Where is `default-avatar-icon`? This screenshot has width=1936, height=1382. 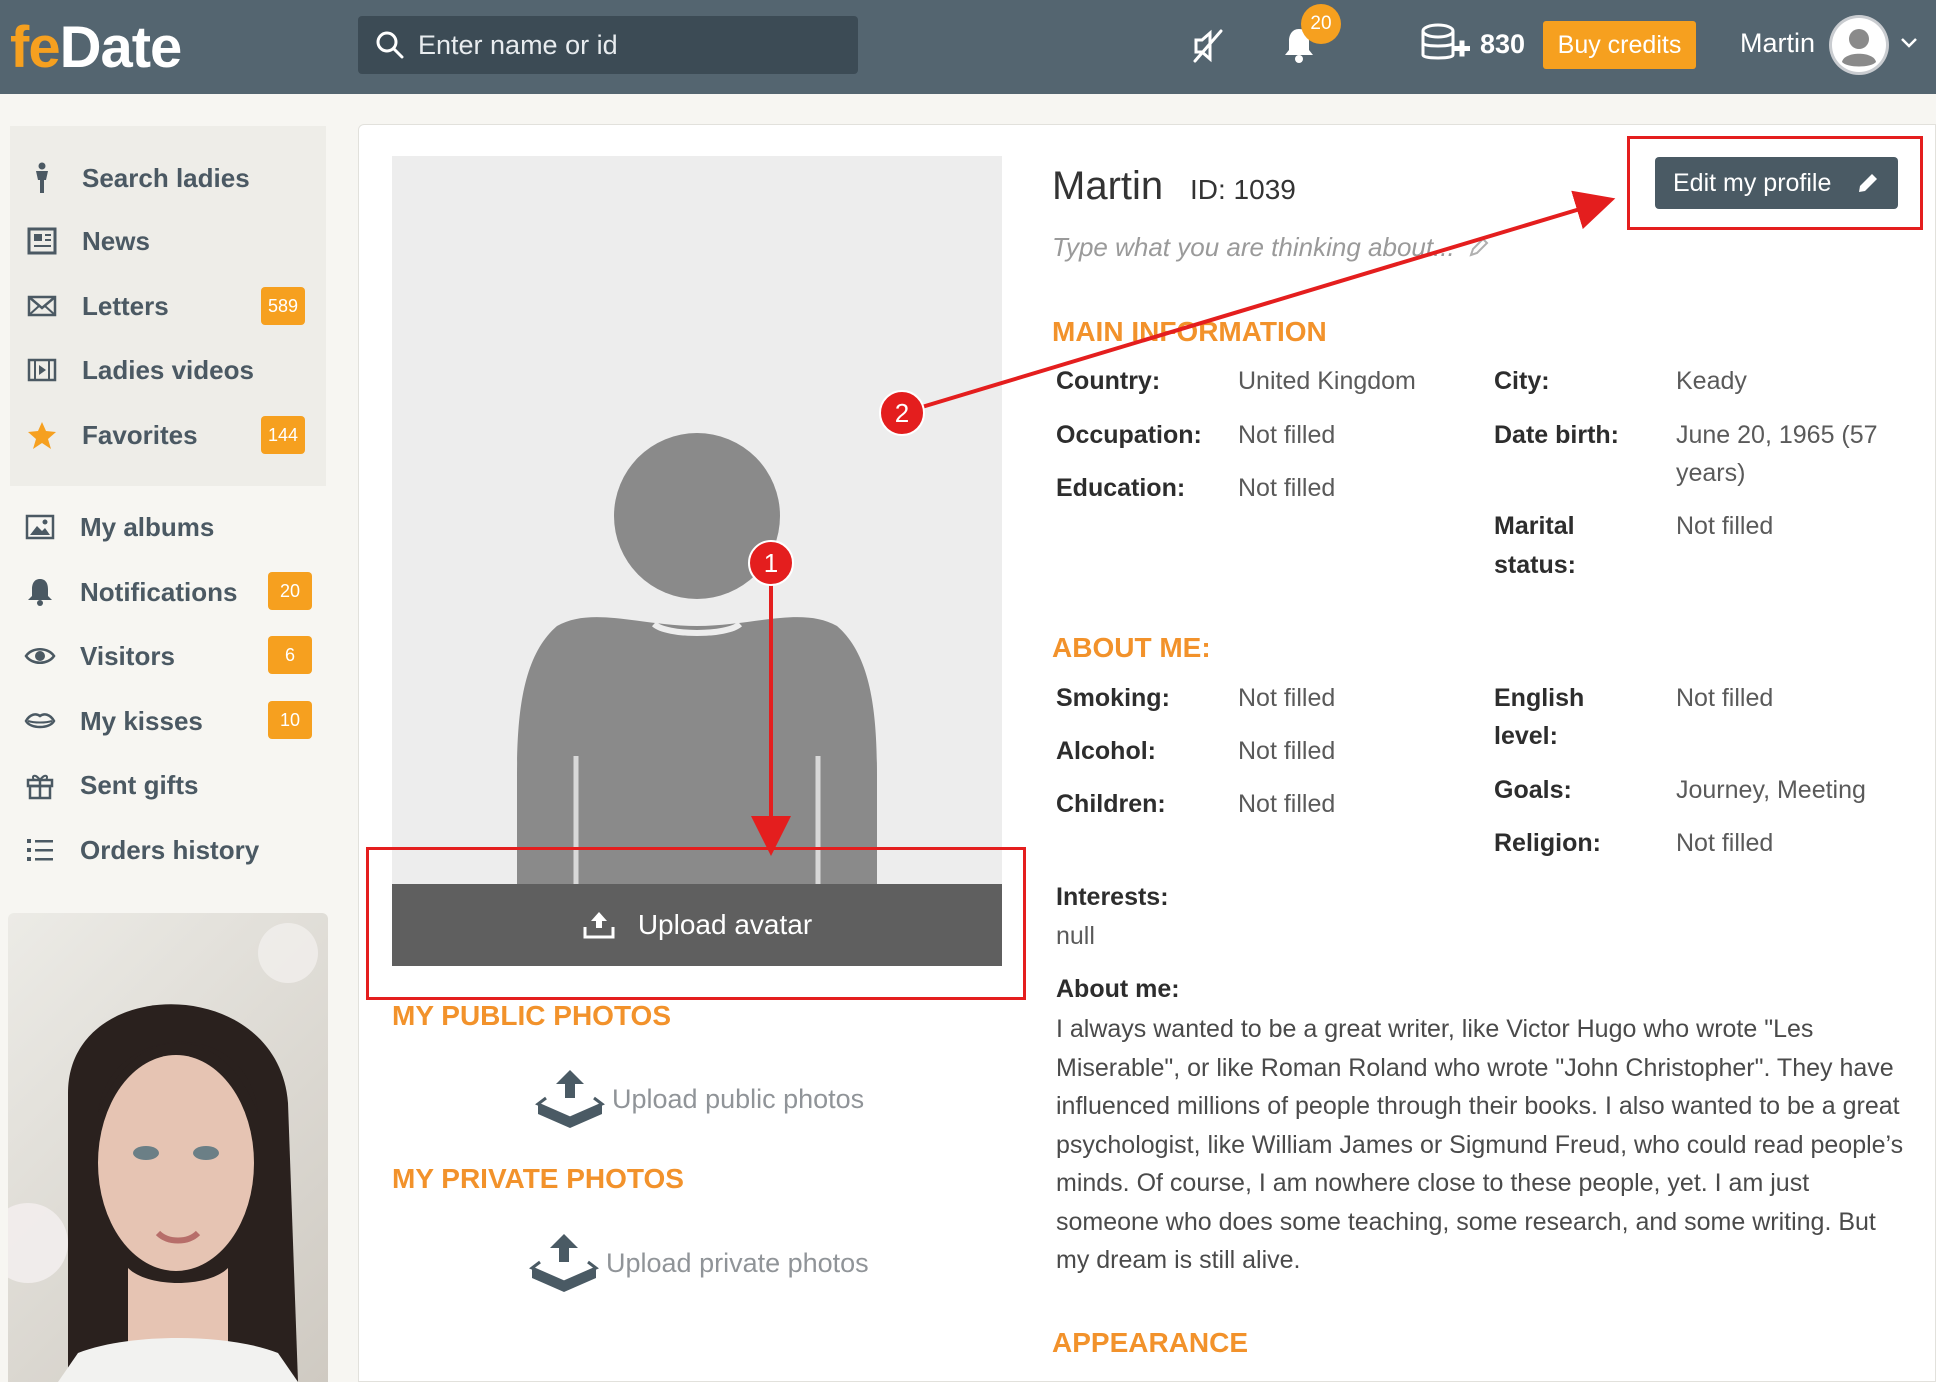 default-avatar-icon is located at coordinates (697, 699).